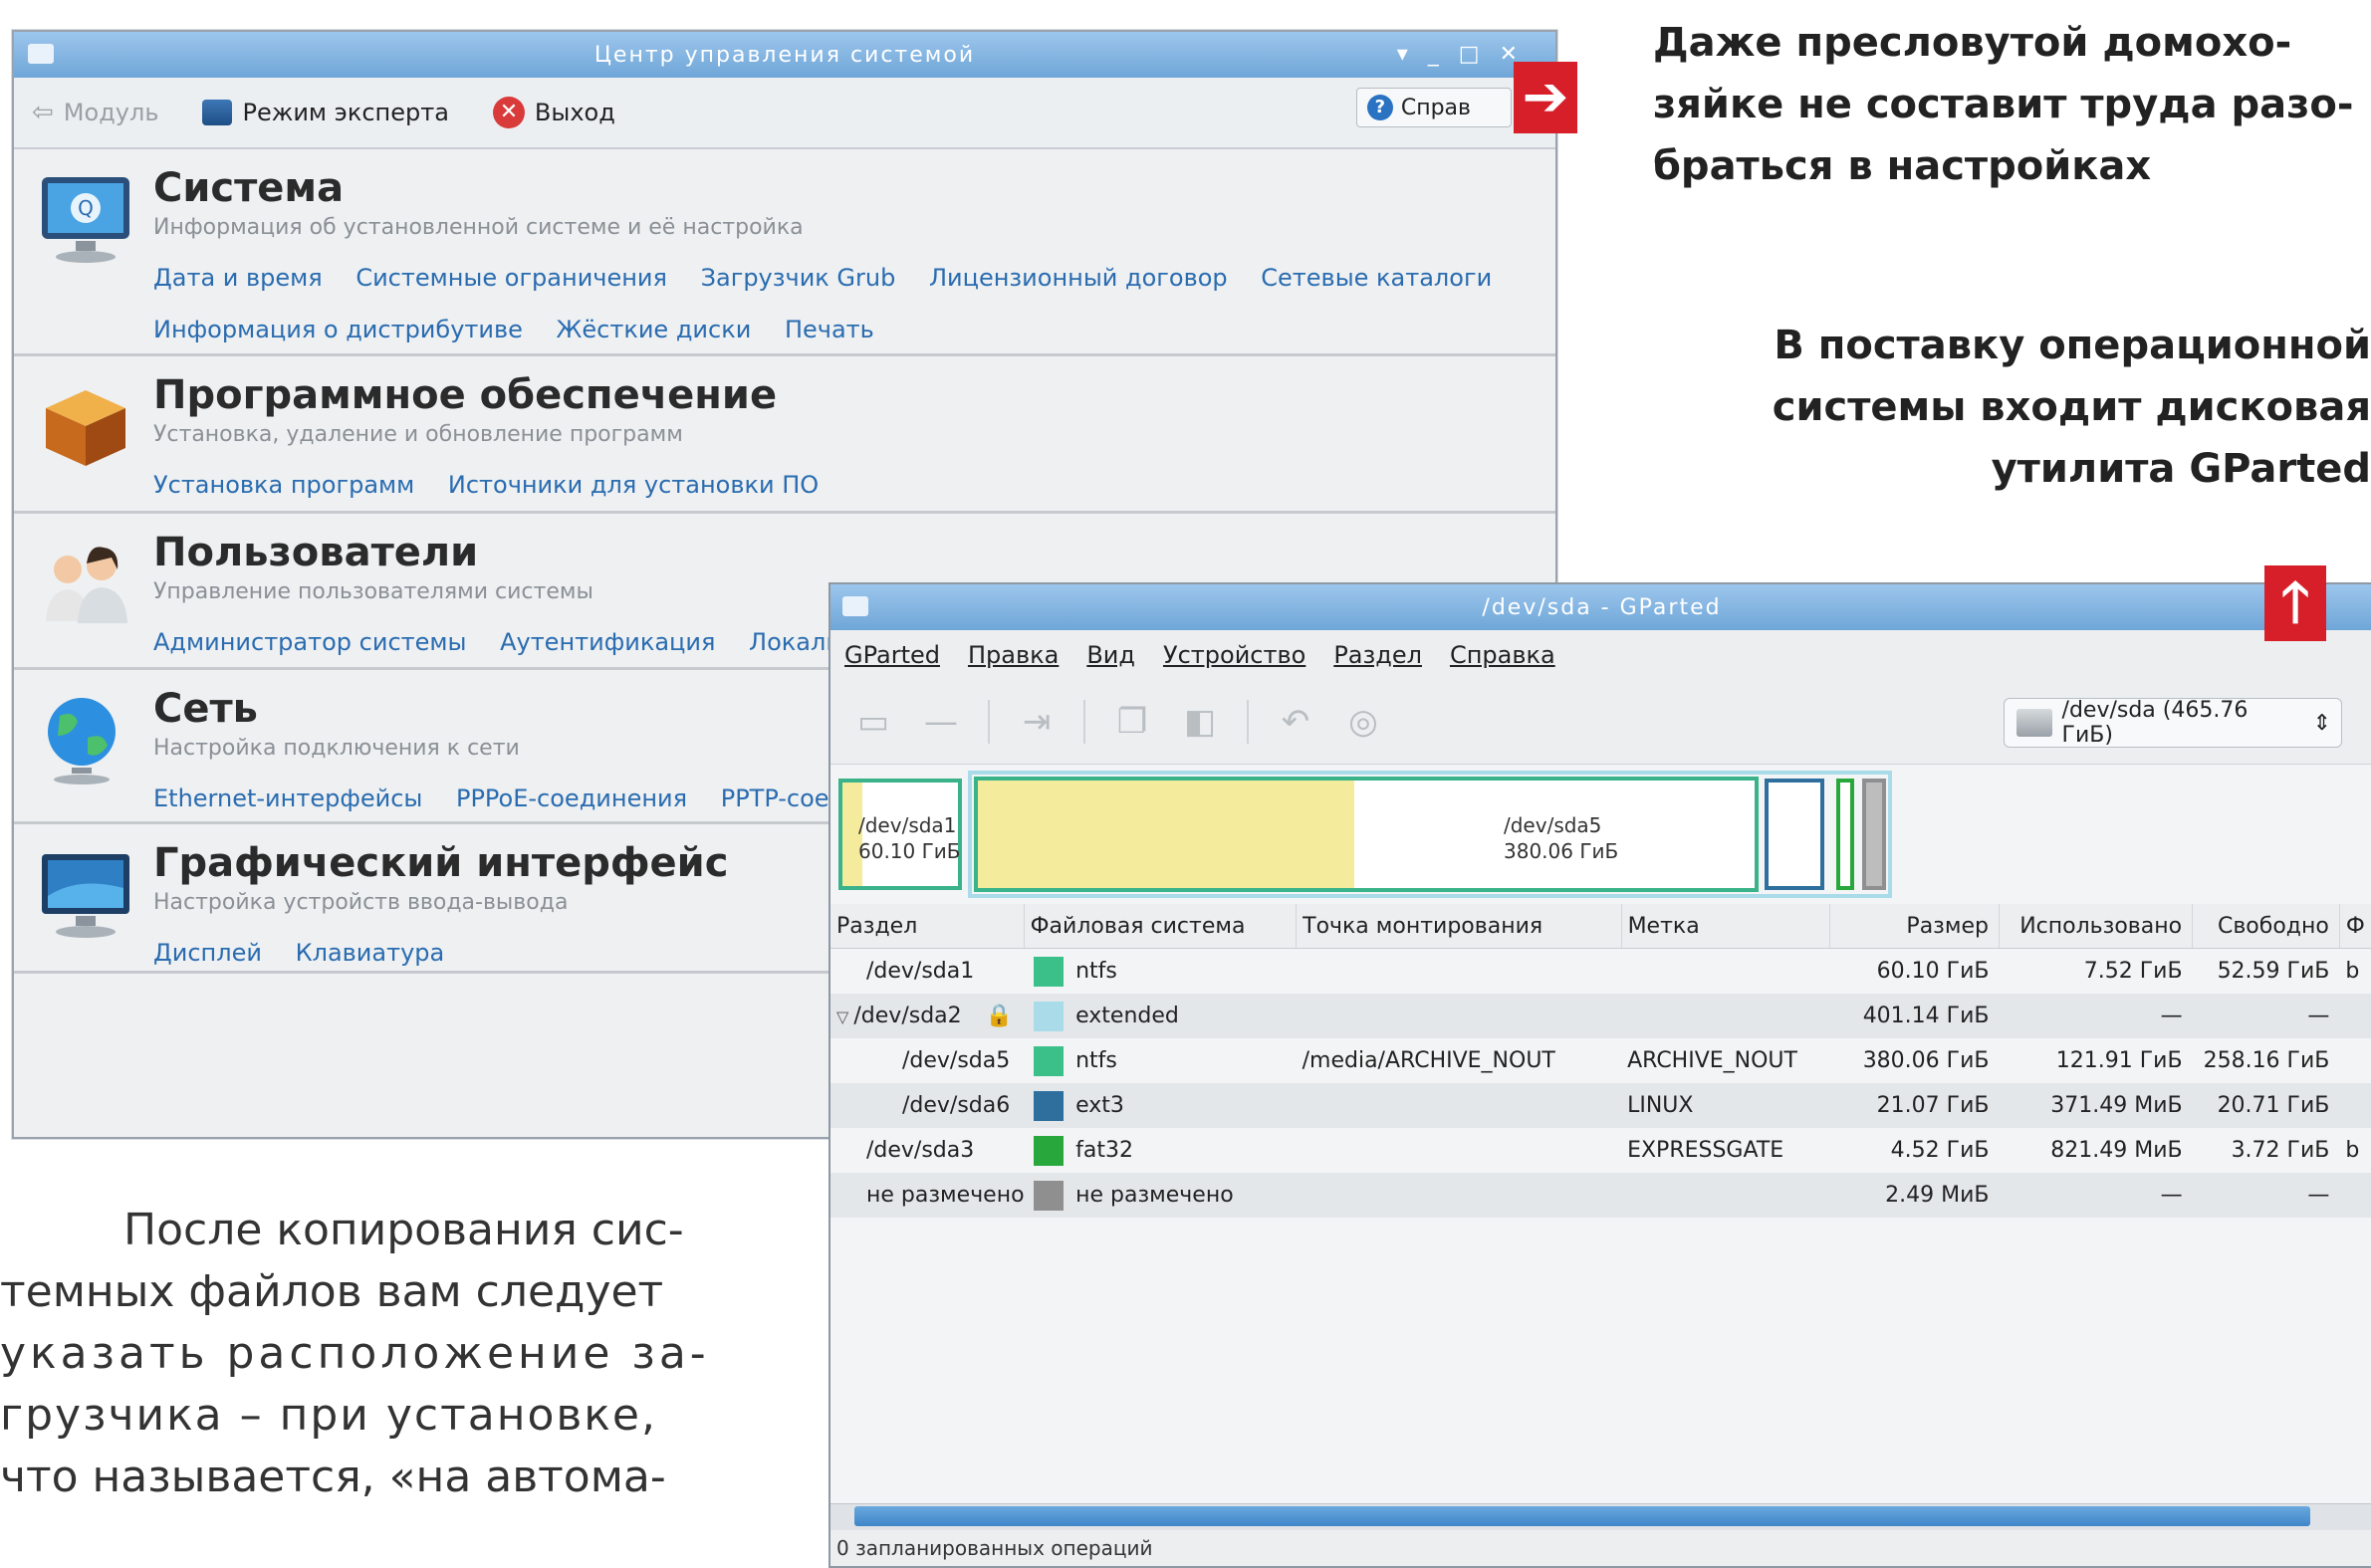 Image resolution: width=2371 pixels, height=1568 pixels. What do you see at coordinates (784, 114) in the screenshot?
I see `cc-toolbar: ⇦ Модуль Режим эксперта ✕ Выход` at bounding box center [784, 114].